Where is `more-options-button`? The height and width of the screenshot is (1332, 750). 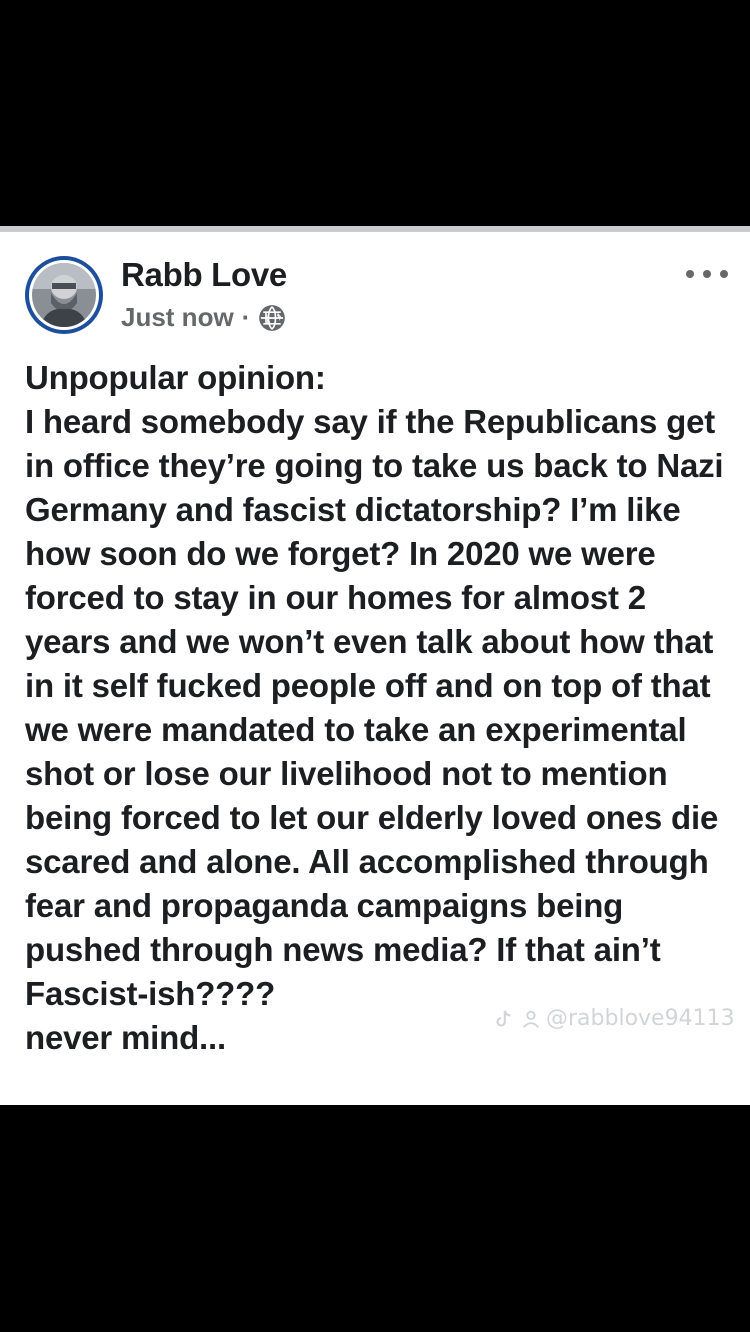
more-options-button is located at coordinates (707, 274).